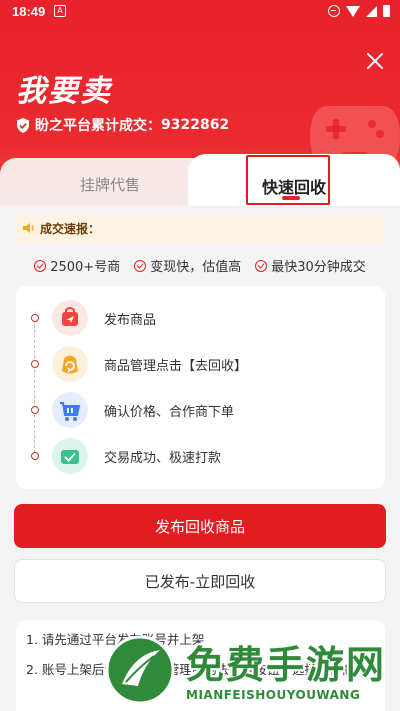 The width and height of the screenshot is (400, 711). Describe the element at coordinates (291, 198) in the screenshot. I see `tab-active-indicator` at that location.